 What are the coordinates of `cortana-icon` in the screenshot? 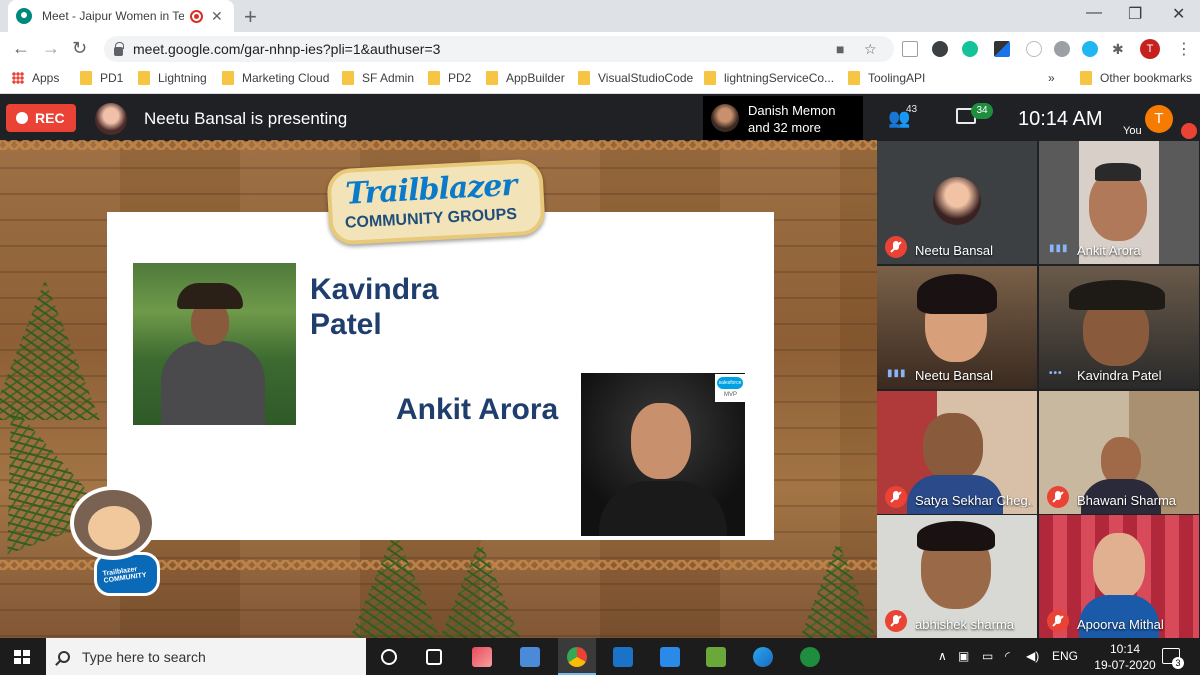 It's located at (389, 657).